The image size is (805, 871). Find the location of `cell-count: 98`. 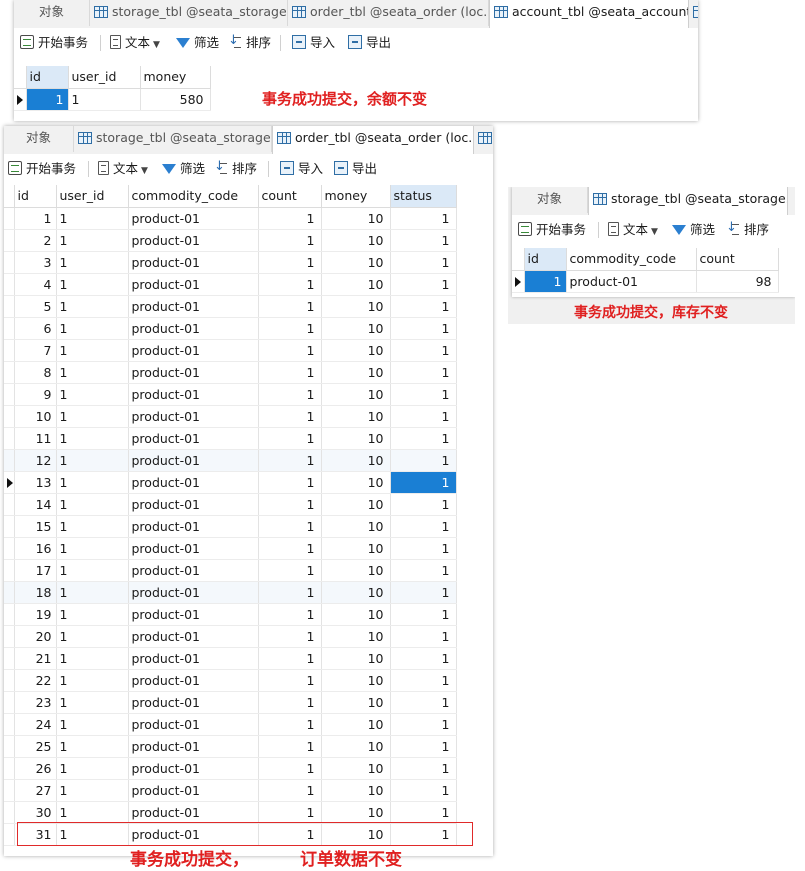

cell-count: 98 is located at coordinates (737, 281).